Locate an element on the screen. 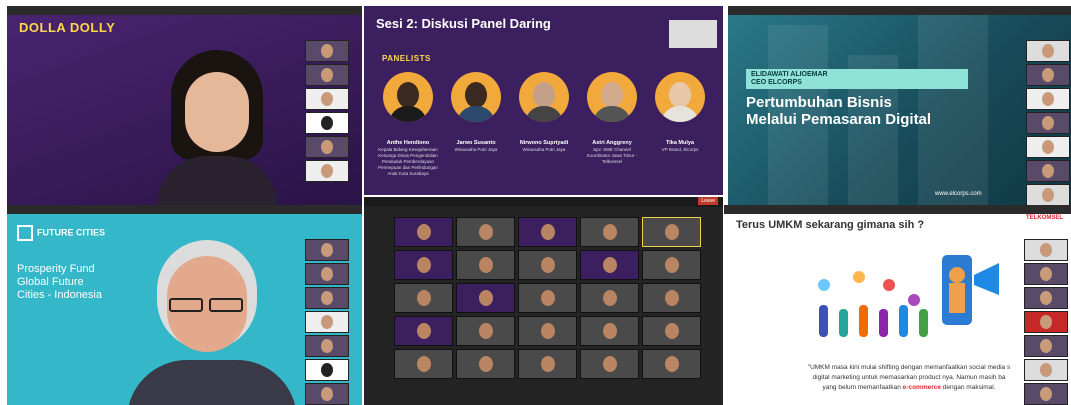 This screenshot has height=405, width=1071. panelist-role: VP Brand, Elcorps is located at coordinates (680, 149).